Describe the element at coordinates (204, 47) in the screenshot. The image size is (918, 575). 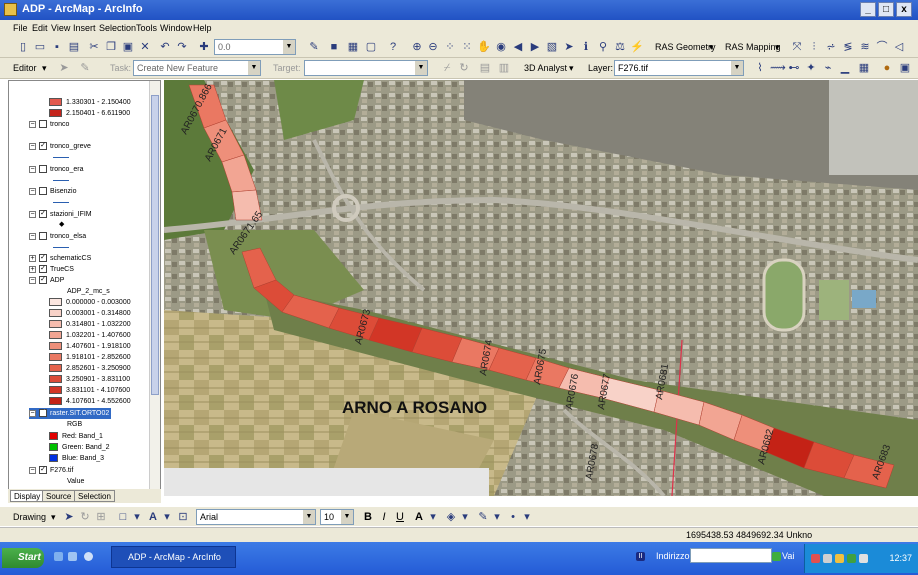
I see `add-data-icon: ✚` at that location.